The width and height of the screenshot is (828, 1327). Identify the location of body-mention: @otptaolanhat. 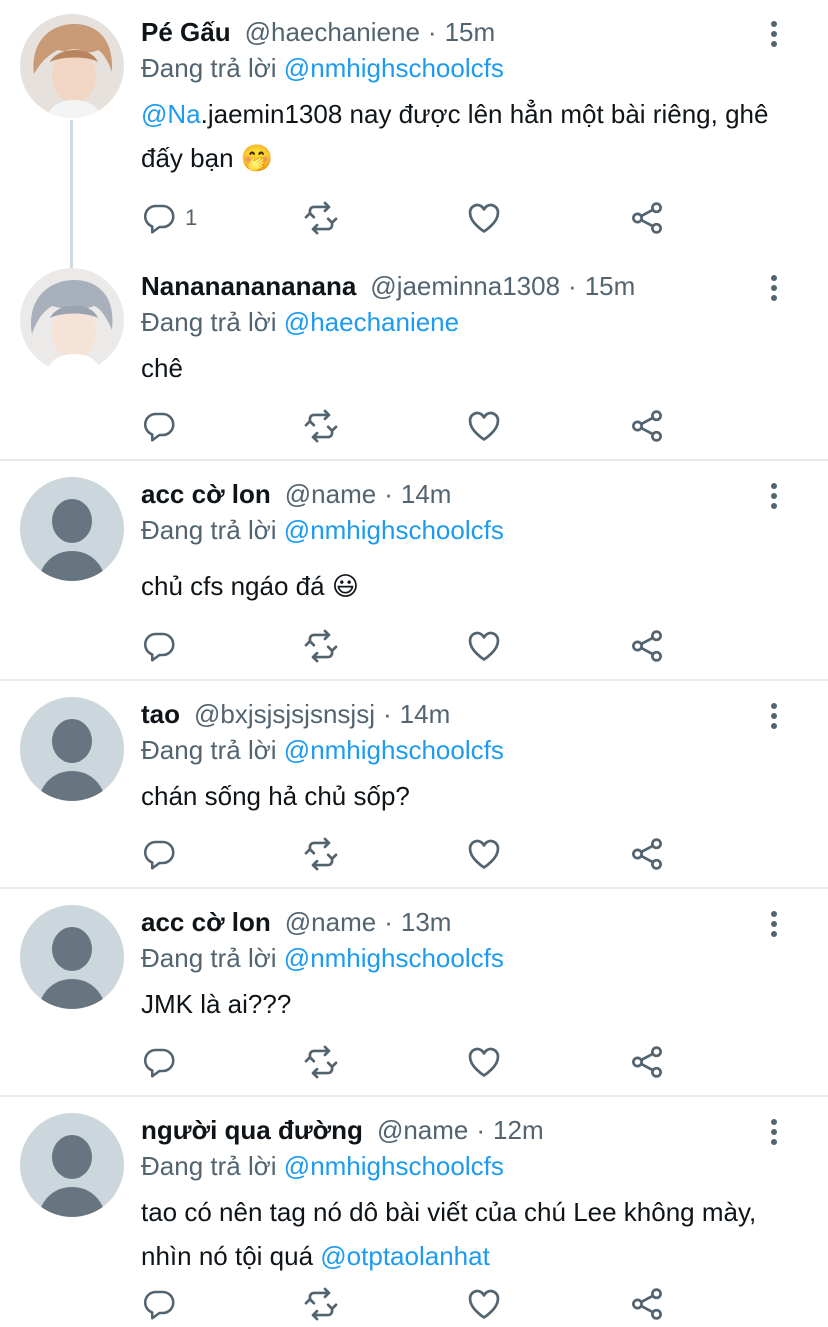
(405, 1256).